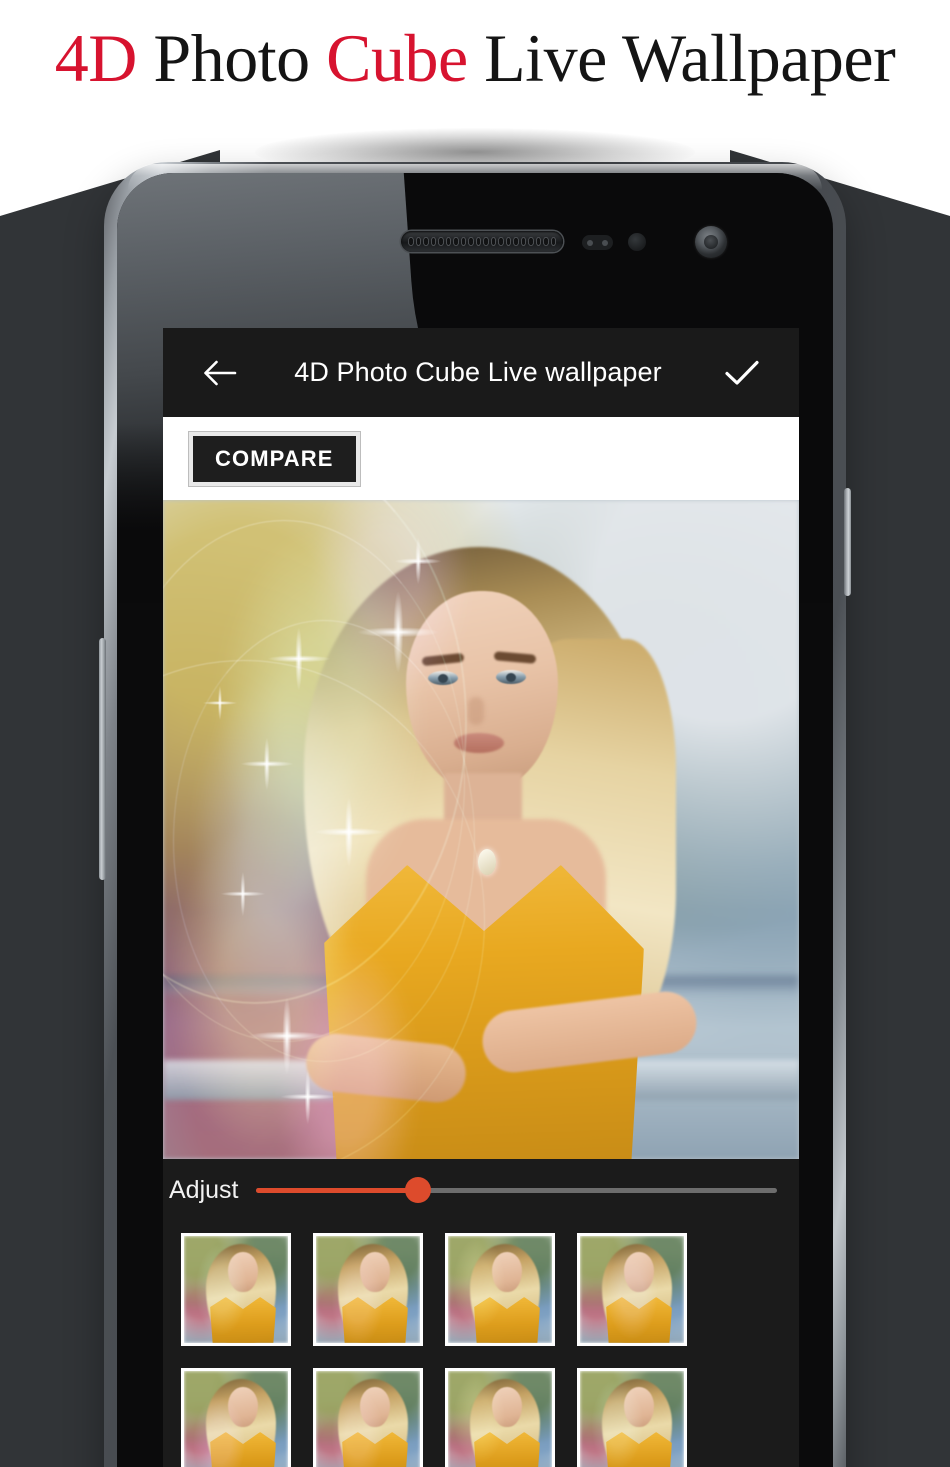  Describe the element at coordinates (482, 690) in the screenshot. I see `subject-face` at that location.